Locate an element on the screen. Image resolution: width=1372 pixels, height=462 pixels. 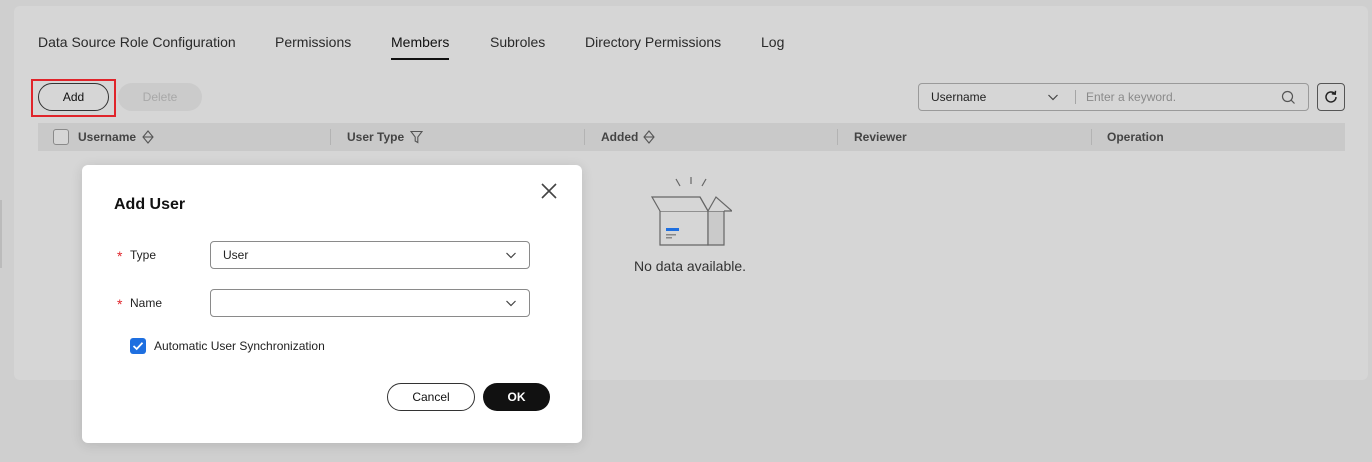
search-input: Enter a keyword. is located at coordinates (1181, 97).